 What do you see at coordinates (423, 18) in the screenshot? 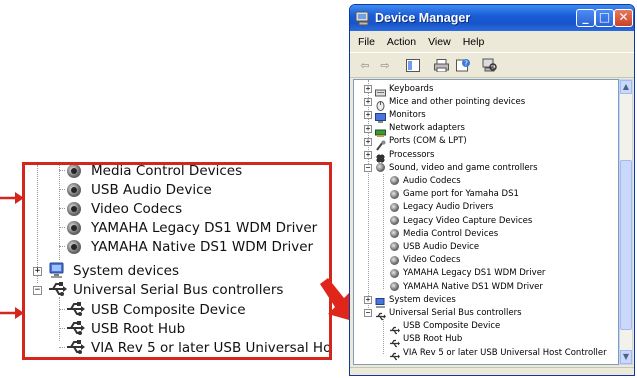
I see `window-title: Device Manager` at bounding box center [423, 18].